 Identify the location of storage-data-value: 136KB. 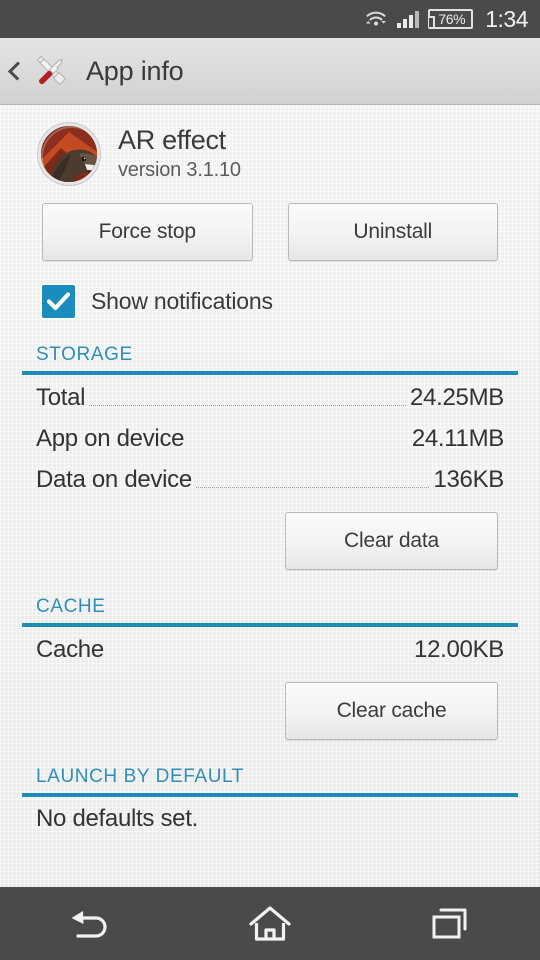
(468, 479).